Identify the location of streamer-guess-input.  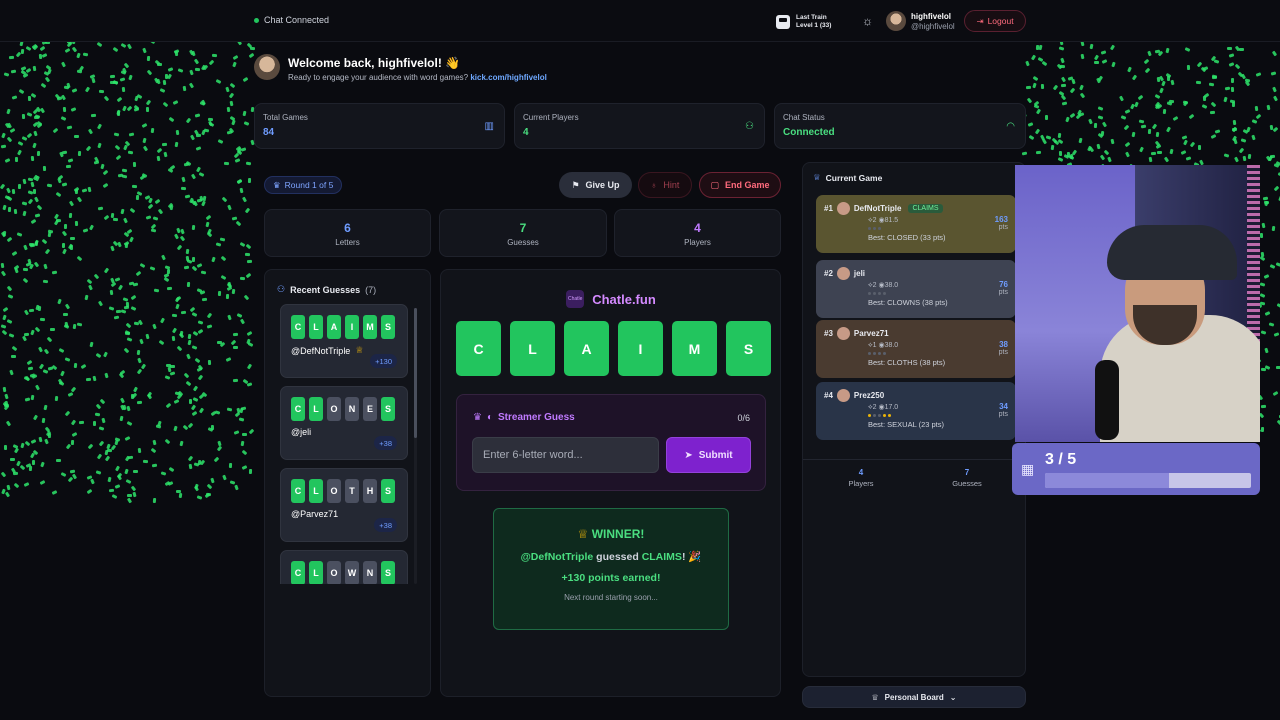
(565, 455).